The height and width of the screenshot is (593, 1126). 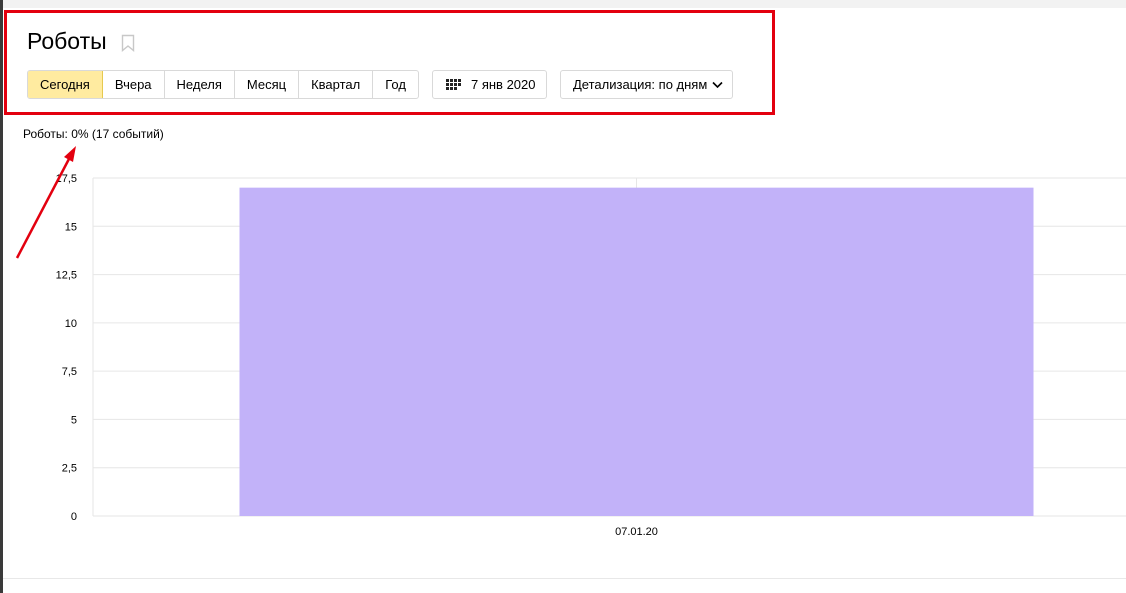 What do you see at coordinates (69, 372) in the screenshot?
I see `y-tick-label: 7,5` at bounding box center [69, 372].